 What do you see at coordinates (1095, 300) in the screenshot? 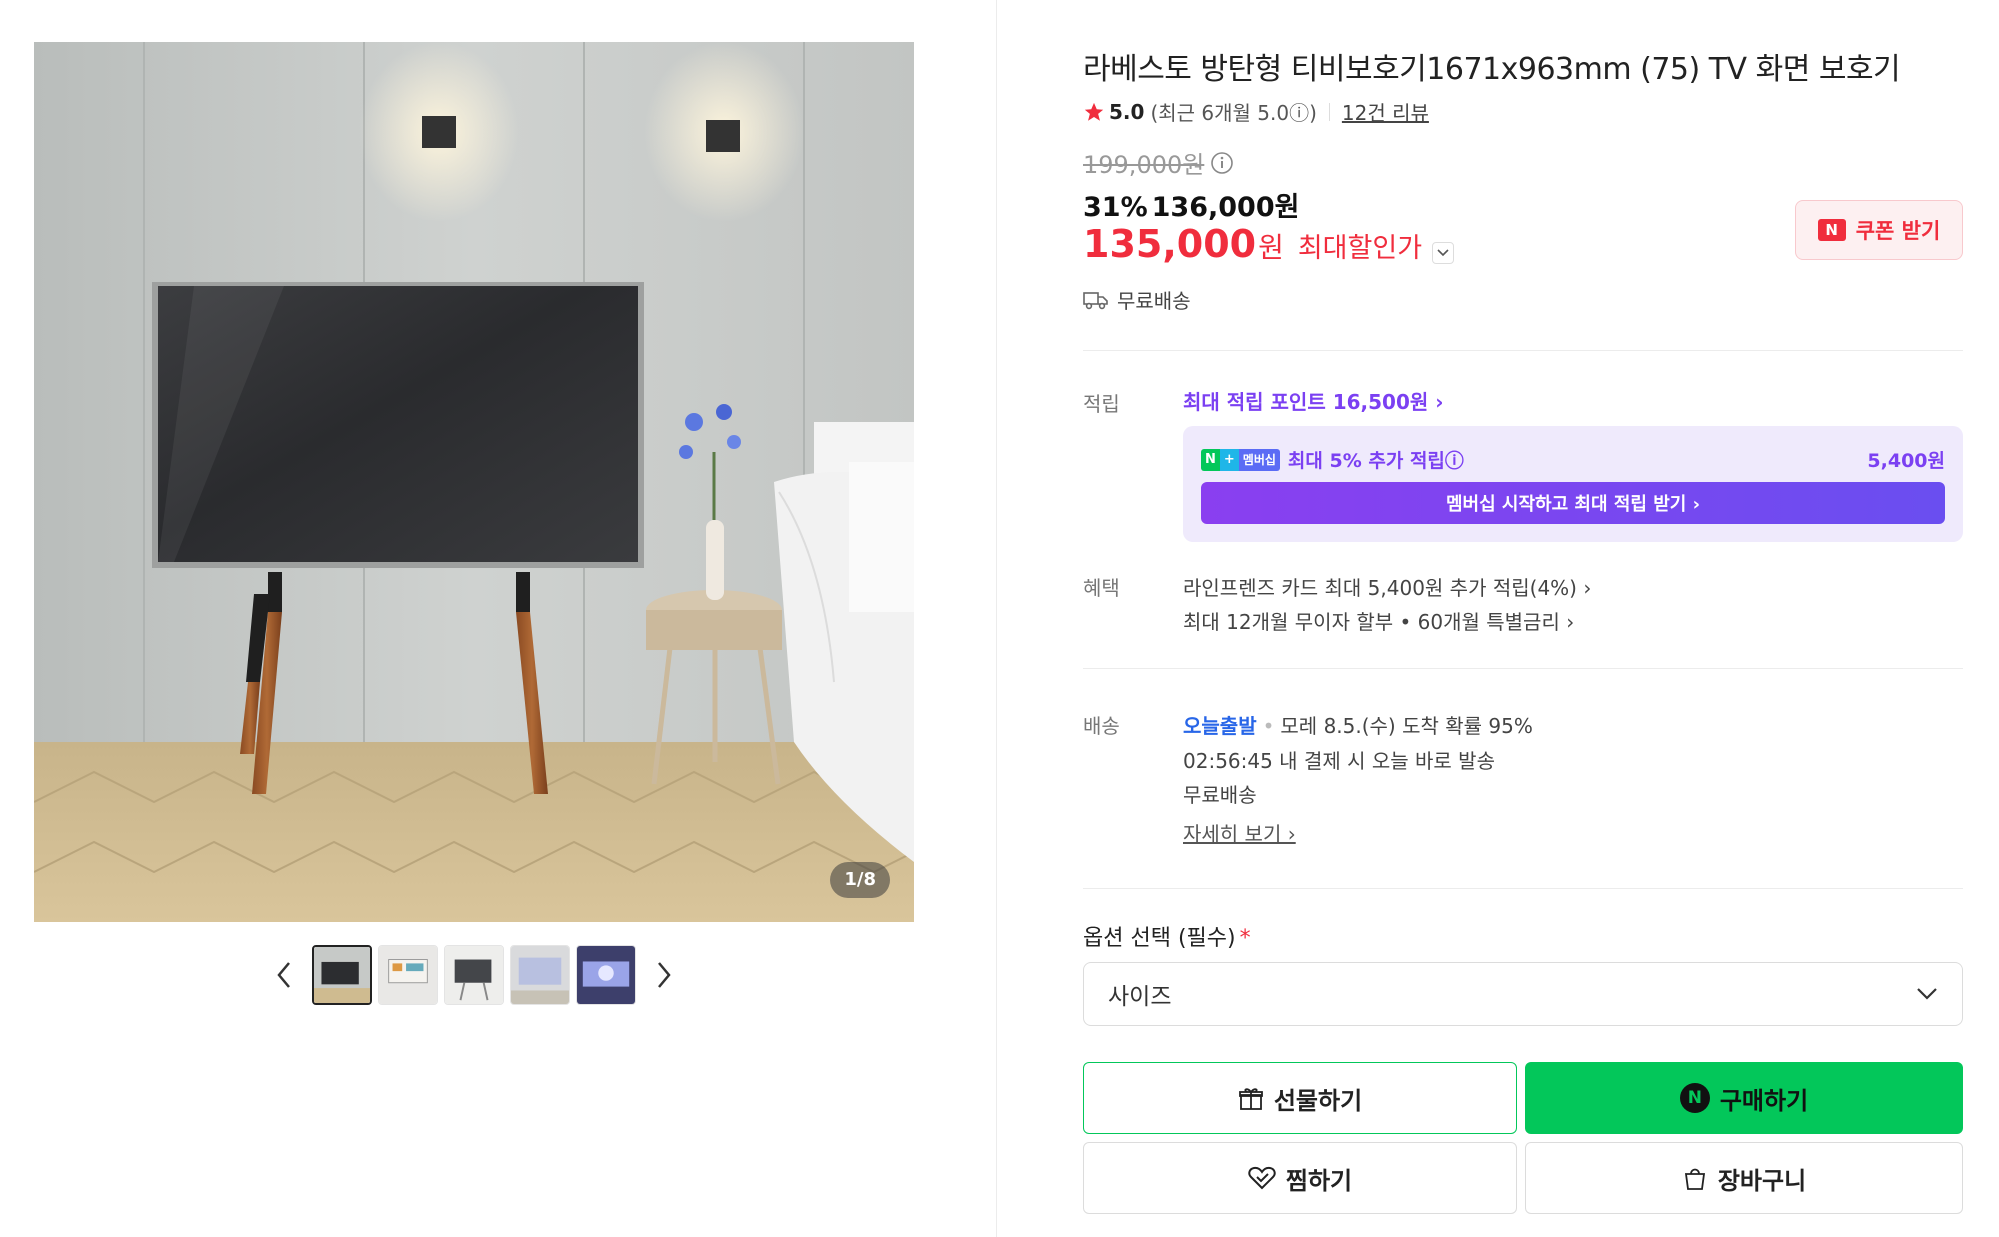
I see `truck-icon` at bounding box center [1095, 300].